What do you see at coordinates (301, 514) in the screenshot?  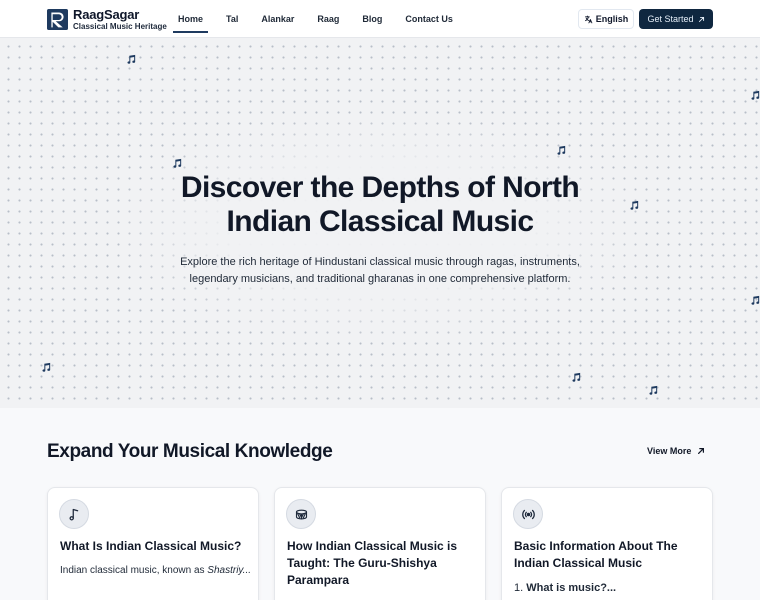 I see `drum-icon` at bounding box center [301, 514].